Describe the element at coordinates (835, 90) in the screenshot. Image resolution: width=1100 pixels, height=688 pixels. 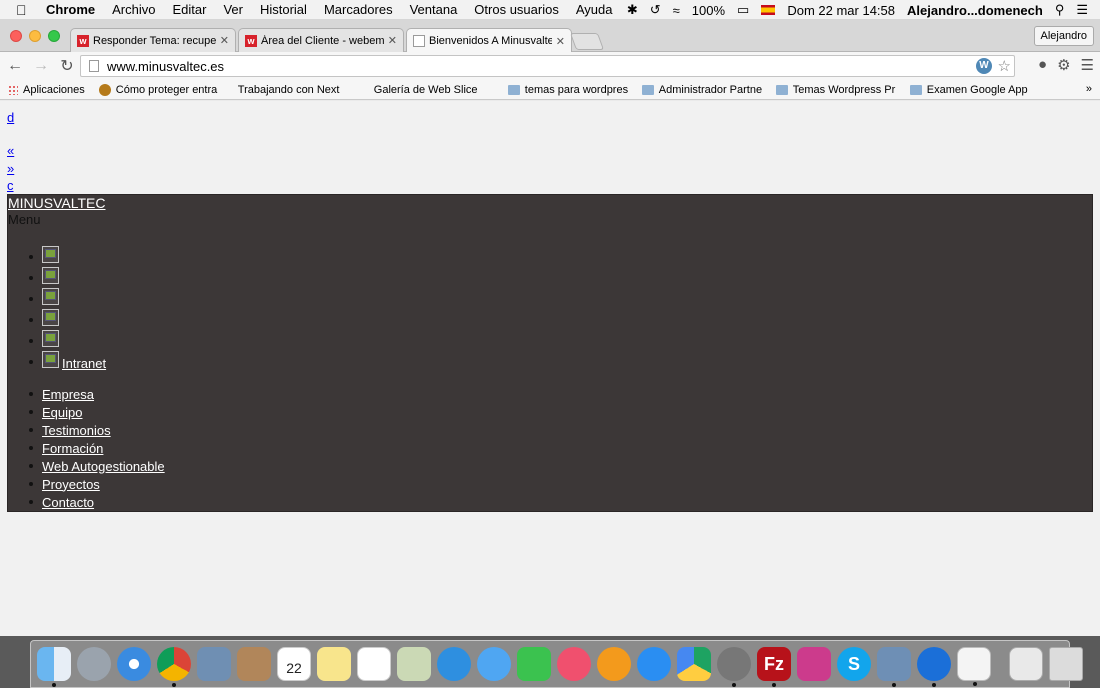
I see `bookmark-temas-wordpress-pro: Temas Wordpress Pr` at that location.